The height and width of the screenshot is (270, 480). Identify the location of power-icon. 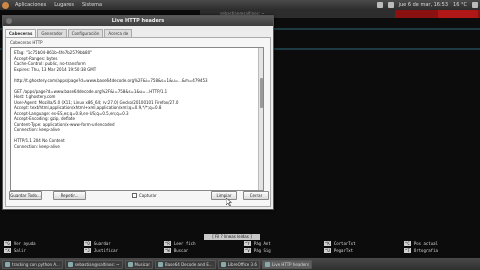
(475, 5).